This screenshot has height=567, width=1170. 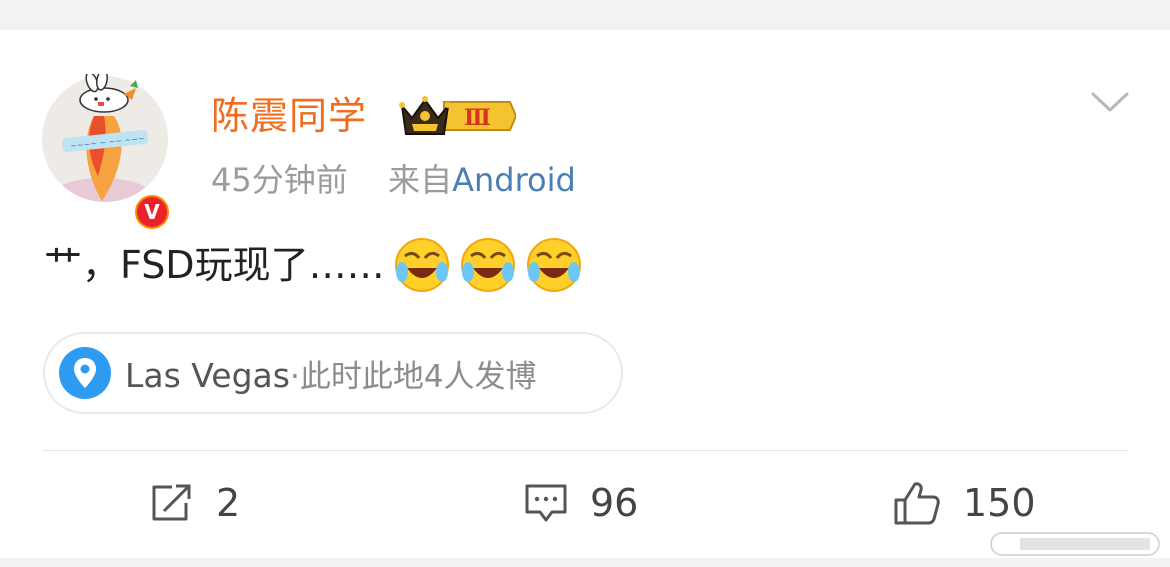 I want to click on watermark-icon, so click(x=1075, y=544).